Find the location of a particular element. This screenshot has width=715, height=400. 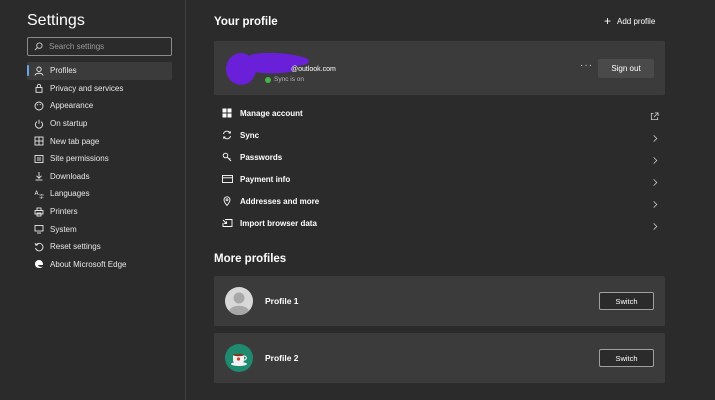

import-browser-data-row: Import browser data is located at coordinates (439, 223).